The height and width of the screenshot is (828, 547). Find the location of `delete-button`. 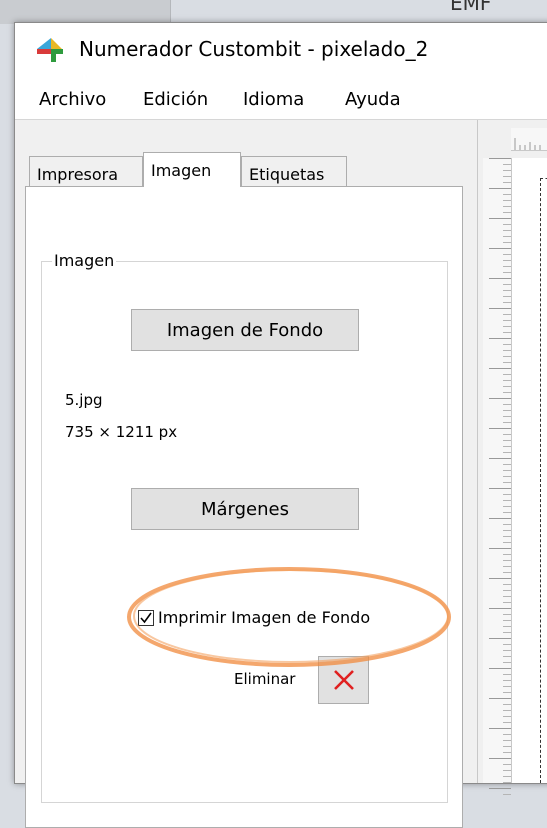

delete-button is located at coordinates (343, 680).